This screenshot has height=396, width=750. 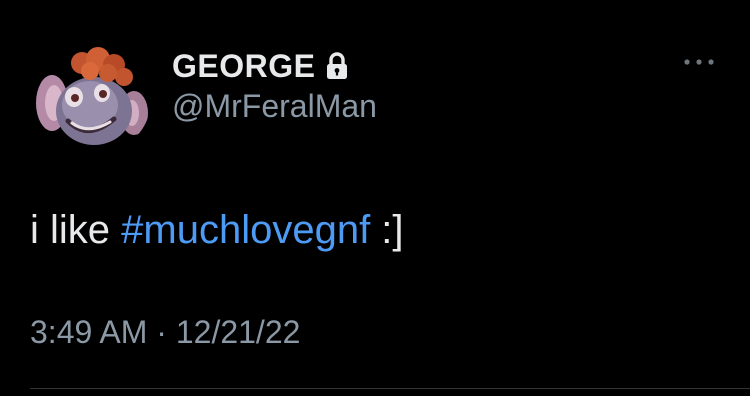 I want to click on tweet-text-before: i like, so click(x=76, y=230).